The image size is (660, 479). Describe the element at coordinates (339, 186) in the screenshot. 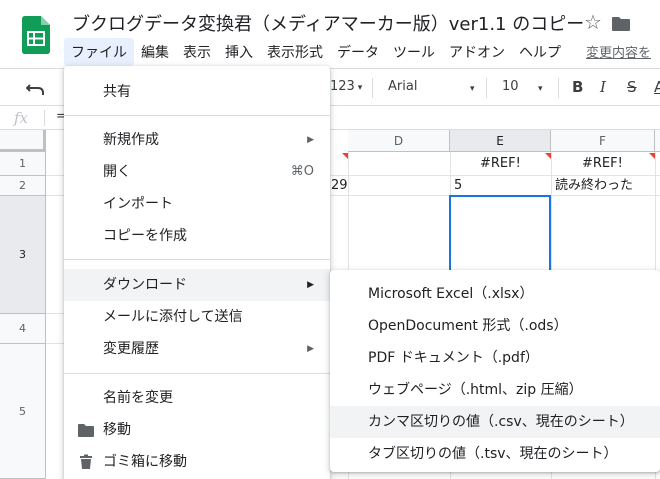

I see `cell-c2: 29` at that location.